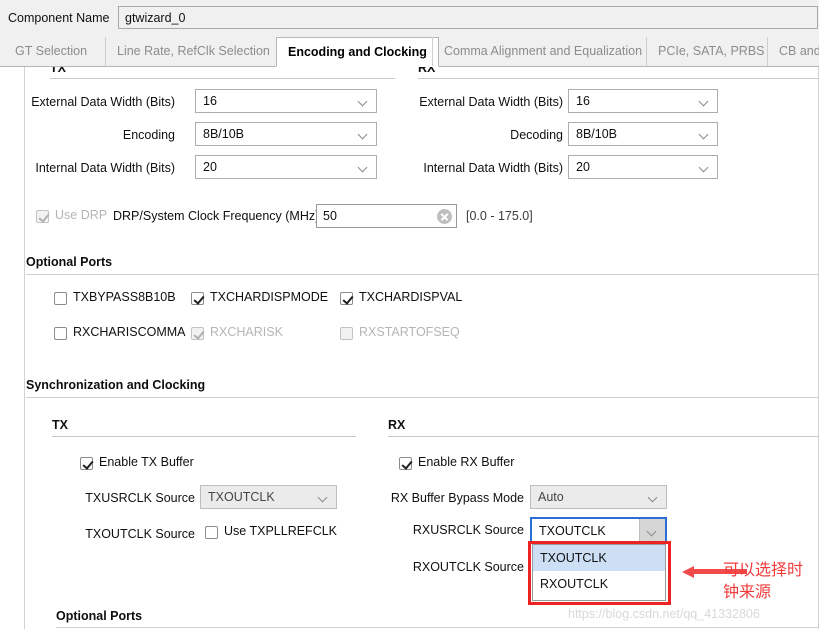 This screenshot has height=629, width=819. What do you see at coordinates (193, 51) in the screenshot?
I see `tab-line-rate-refclk: Line Rate, RefClk Selection` at bounding box center [193, 51].